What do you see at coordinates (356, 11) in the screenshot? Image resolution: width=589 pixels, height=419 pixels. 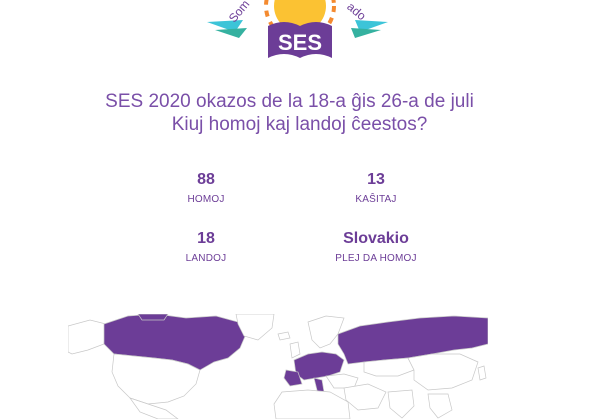 I see `logo-arc-right: ado` at bounding box center [356, 11].